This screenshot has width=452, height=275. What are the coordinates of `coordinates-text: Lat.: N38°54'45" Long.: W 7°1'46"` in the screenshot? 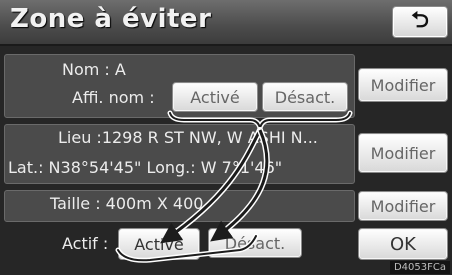 It's located at (145, 167).